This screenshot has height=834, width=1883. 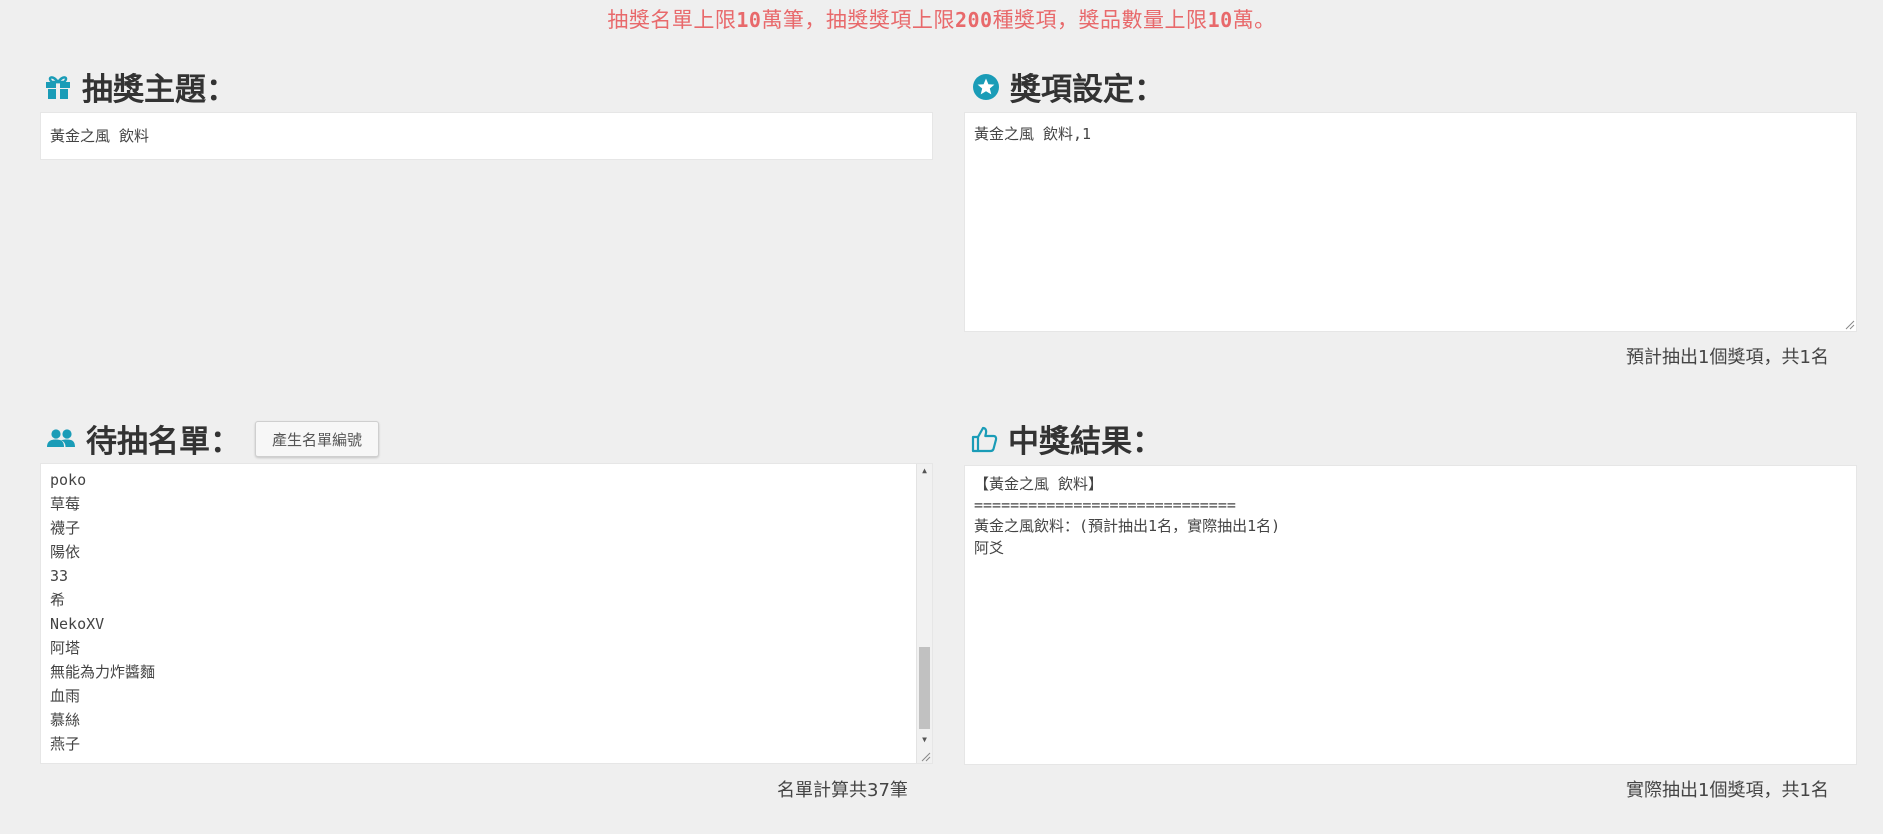 I want to click on gift-icon, so click(x=58, y=87).